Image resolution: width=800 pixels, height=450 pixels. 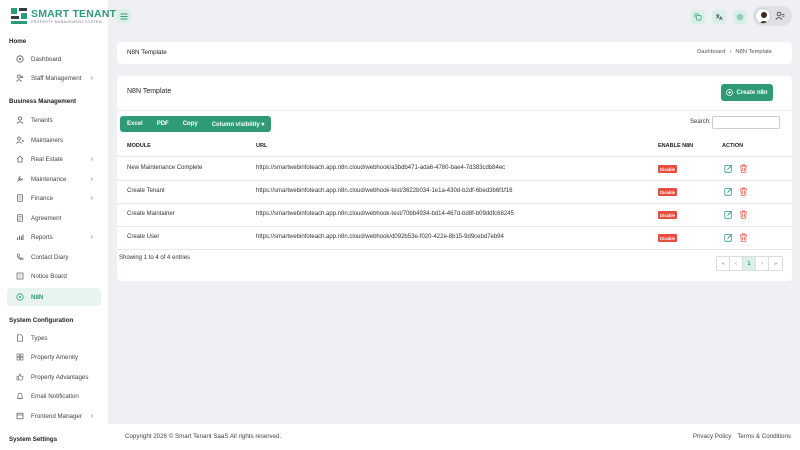 What do you see at coordinates (54, 237) in the screenshot?
I see `sidebar-item-reports: Reports ›` at bounding box center [54, 237].